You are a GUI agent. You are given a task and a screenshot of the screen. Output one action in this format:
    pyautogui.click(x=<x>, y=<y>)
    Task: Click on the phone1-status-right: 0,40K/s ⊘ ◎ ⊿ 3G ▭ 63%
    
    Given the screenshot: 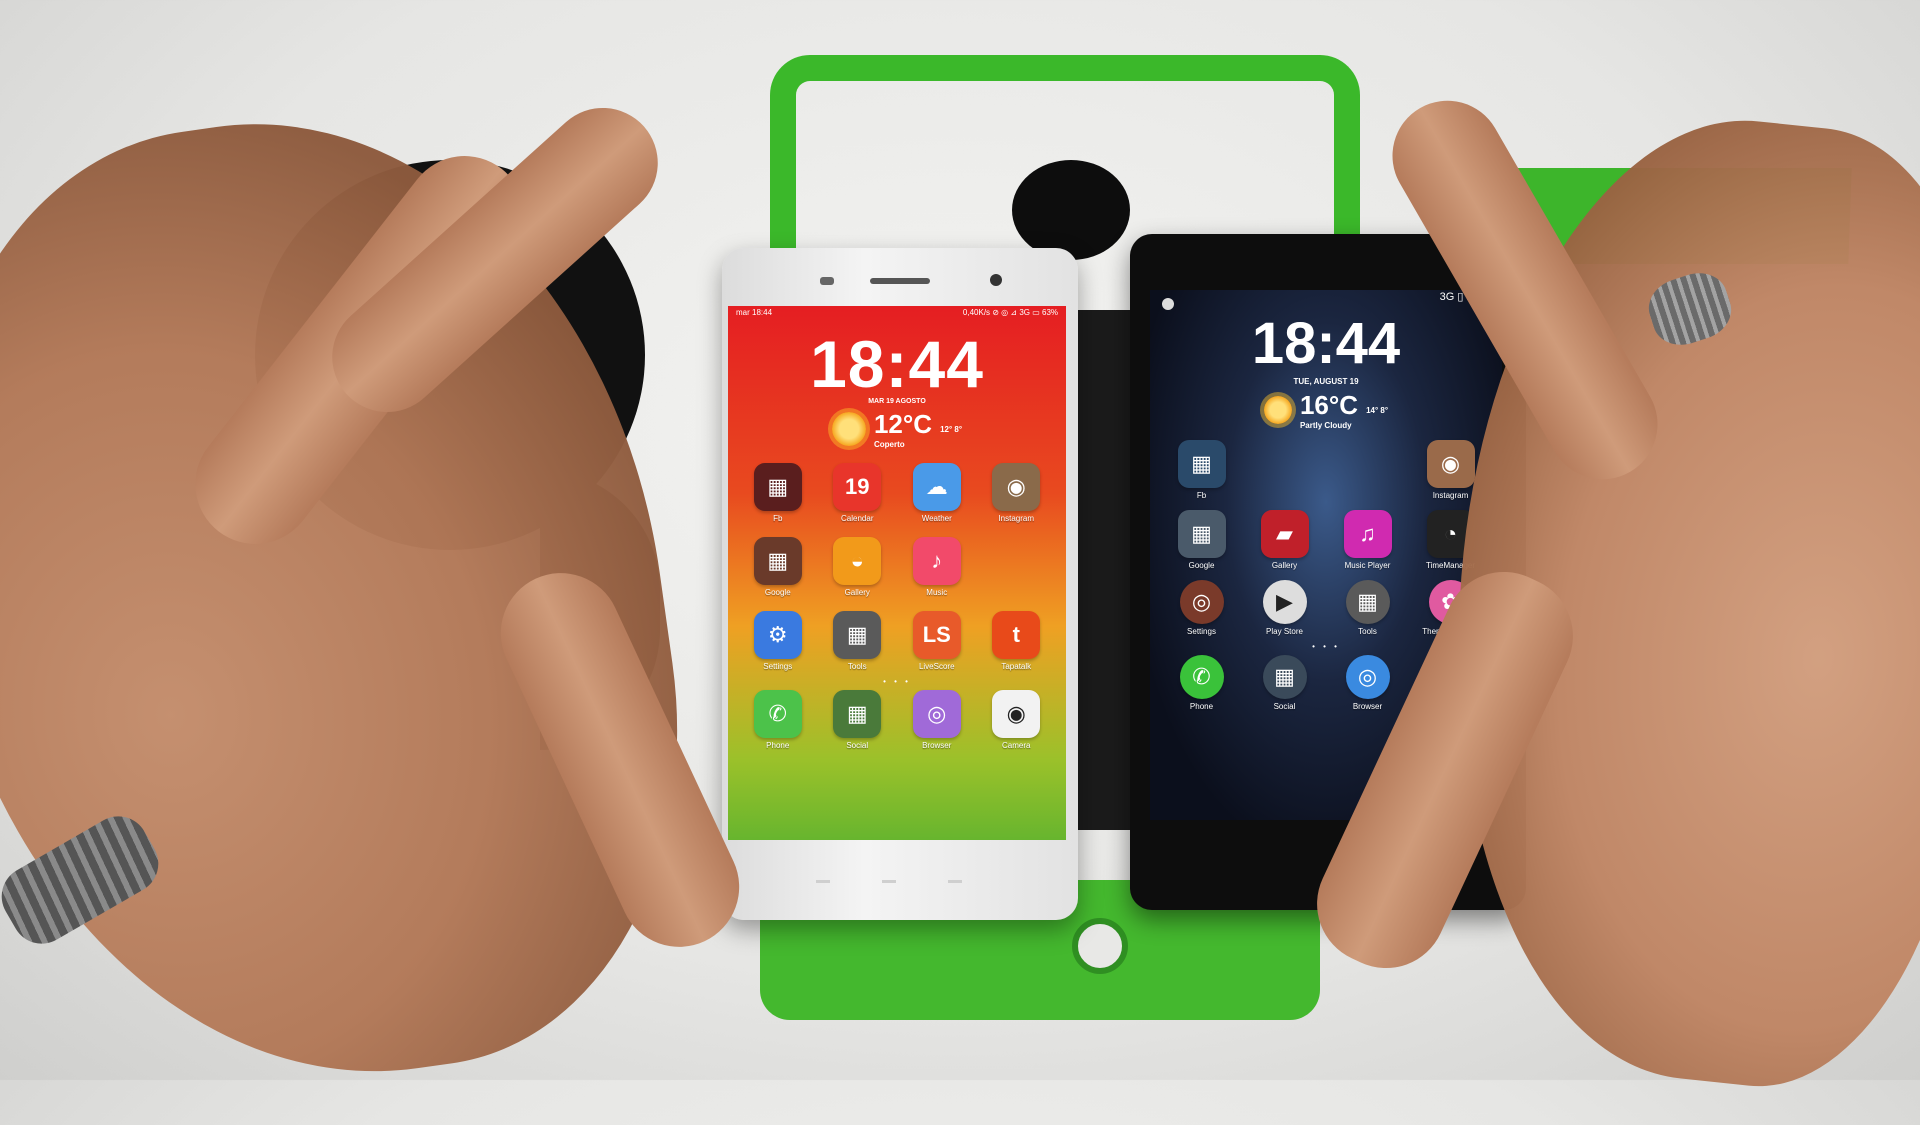 What is the action you would take?
    pyautogui.click(x=1010, y=312)
    